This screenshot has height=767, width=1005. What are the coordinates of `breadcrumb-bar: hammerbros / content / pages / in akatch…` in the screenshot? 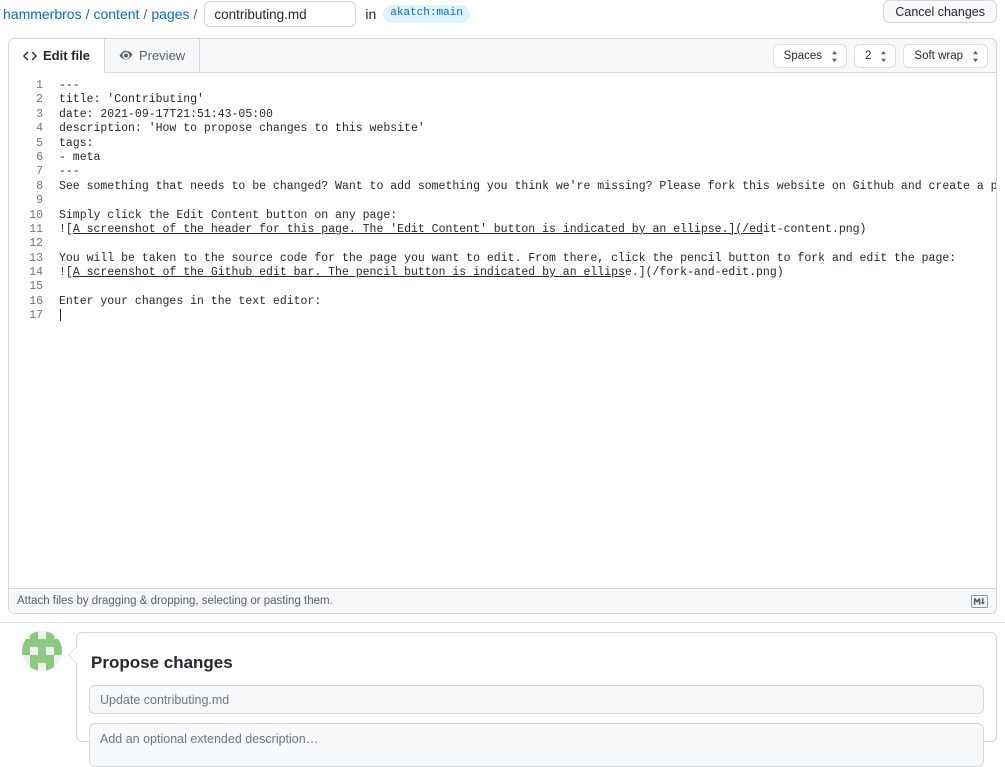 It's located at (502, 14).